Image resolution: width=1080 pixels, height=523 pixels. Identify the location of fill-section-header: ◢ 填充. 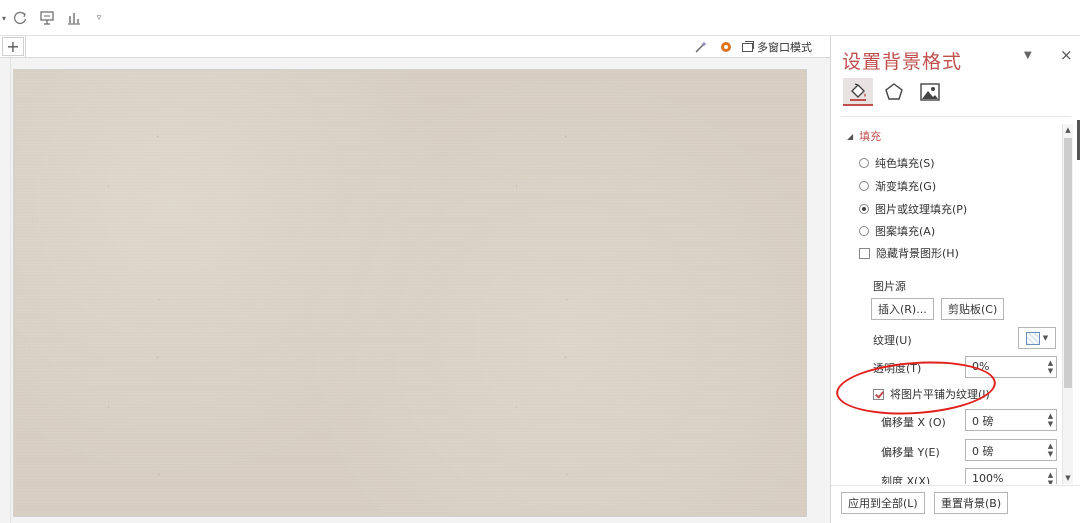
(864, 136).